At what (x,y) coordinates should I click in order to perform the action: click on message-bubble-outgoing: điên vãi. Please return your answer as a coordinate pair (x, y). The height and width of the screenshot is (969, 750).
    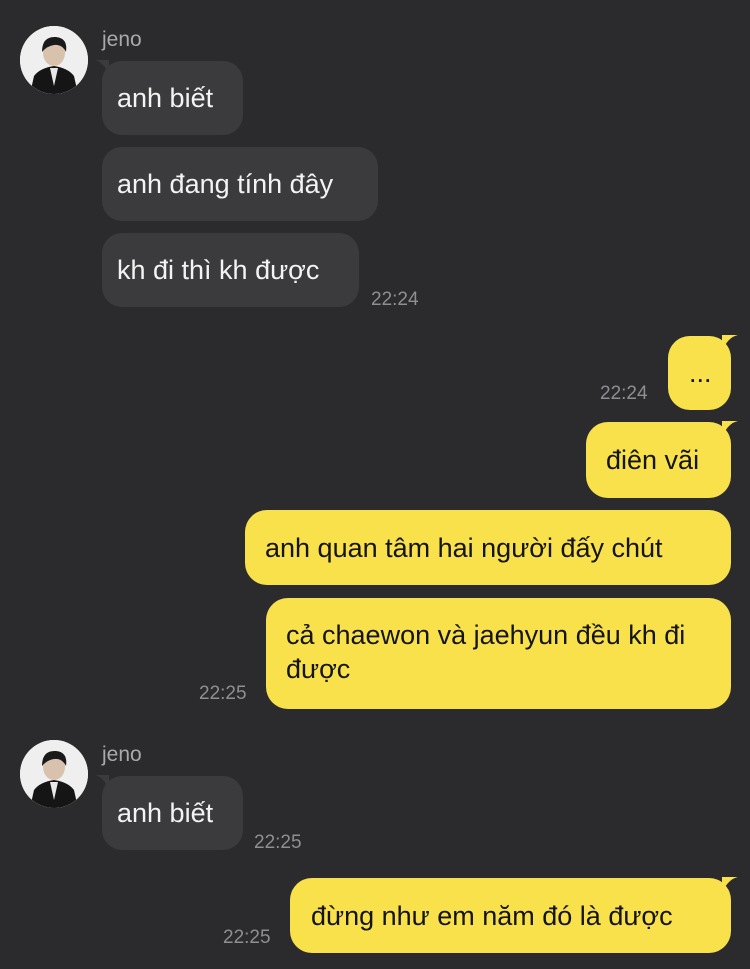
    Looking at the image, I should click on (658, 460).